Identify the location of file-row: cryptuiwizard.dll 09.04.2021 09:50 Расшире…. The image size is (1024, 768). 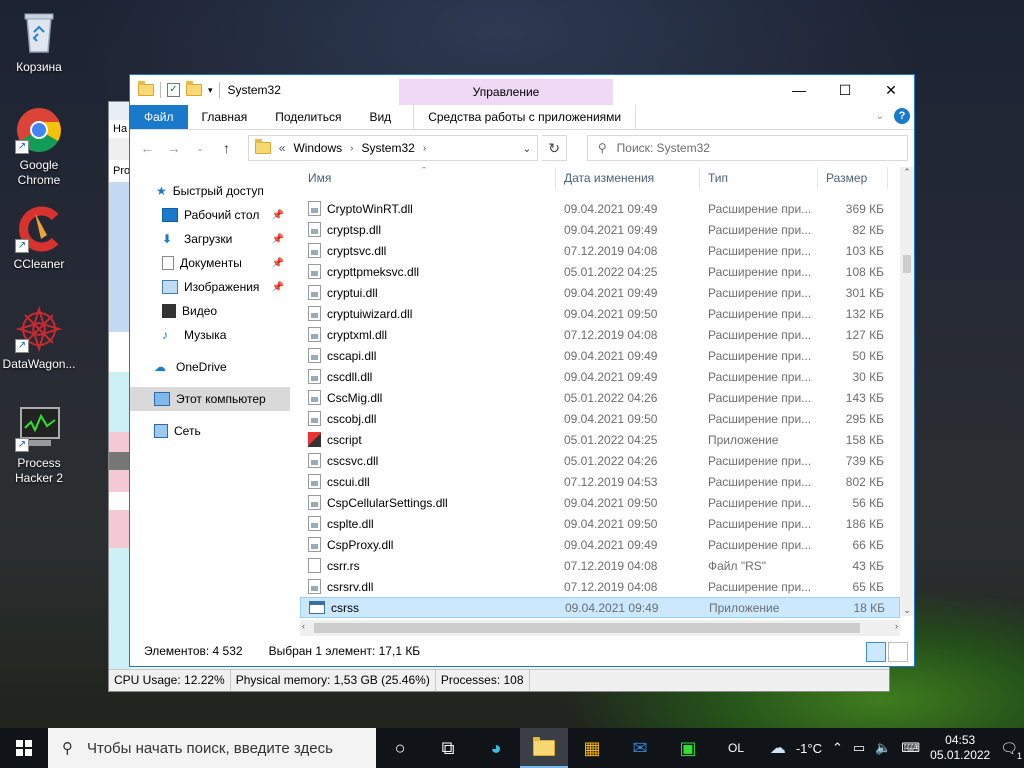
(600, 313).